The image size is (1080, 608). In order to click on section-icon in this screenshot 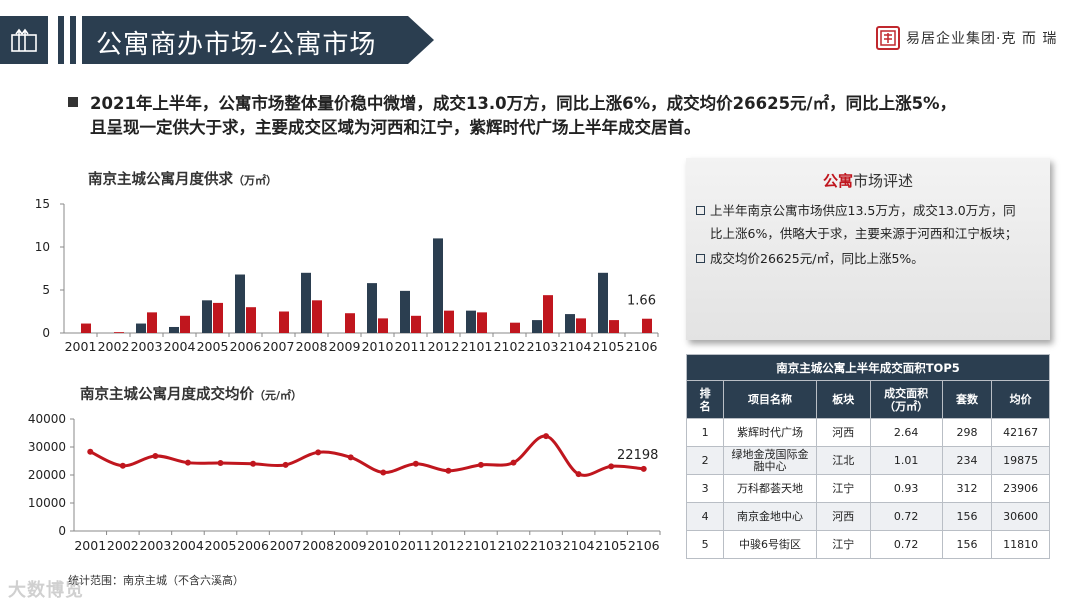, I will do `click(24, 40)`.